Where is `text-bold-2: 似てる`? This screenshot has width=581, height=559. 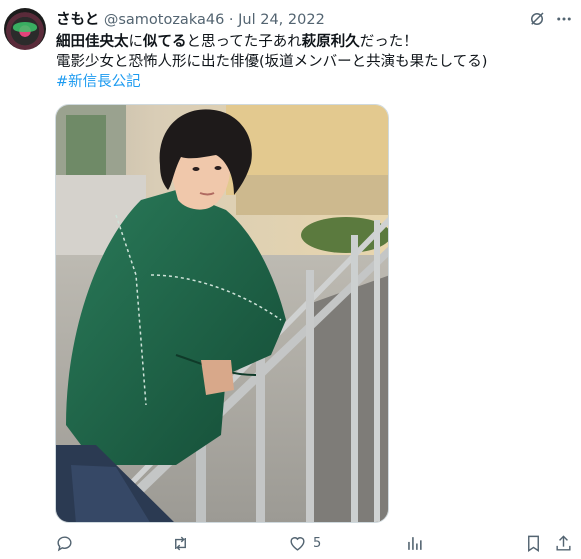
text-bold-2: 似てる is located at coordinates (165, 42).